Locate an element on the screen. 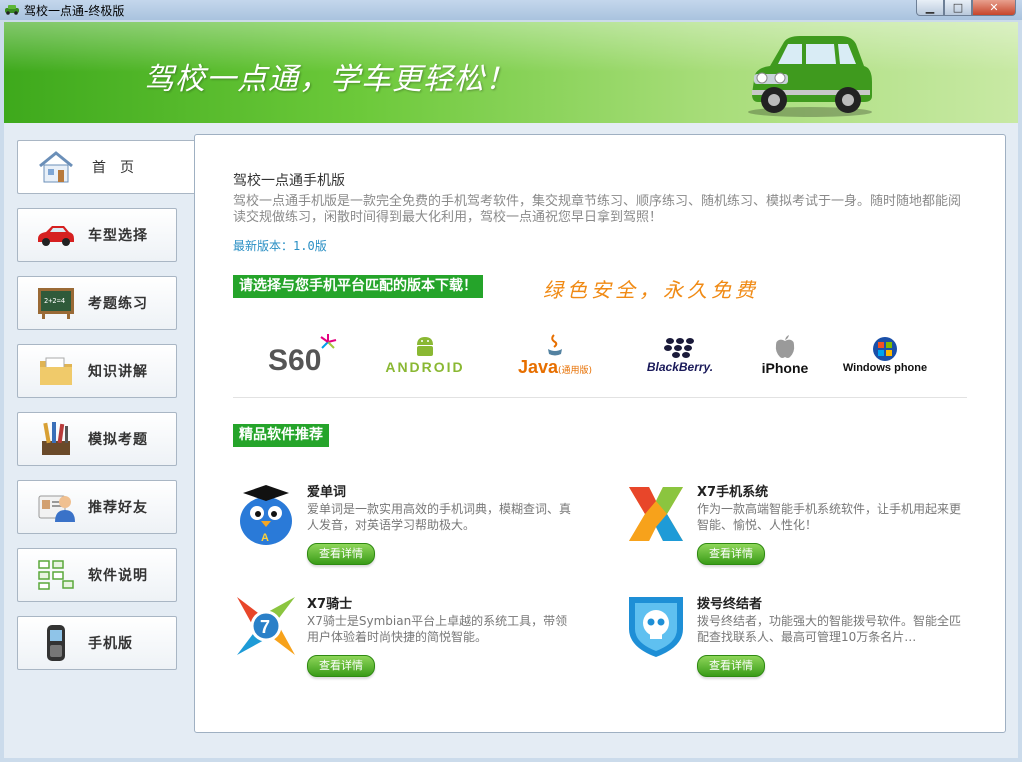 The height and width of the screenshot is (762, 1022). platform-android: ANDROID is located at coordinates (425, 355).